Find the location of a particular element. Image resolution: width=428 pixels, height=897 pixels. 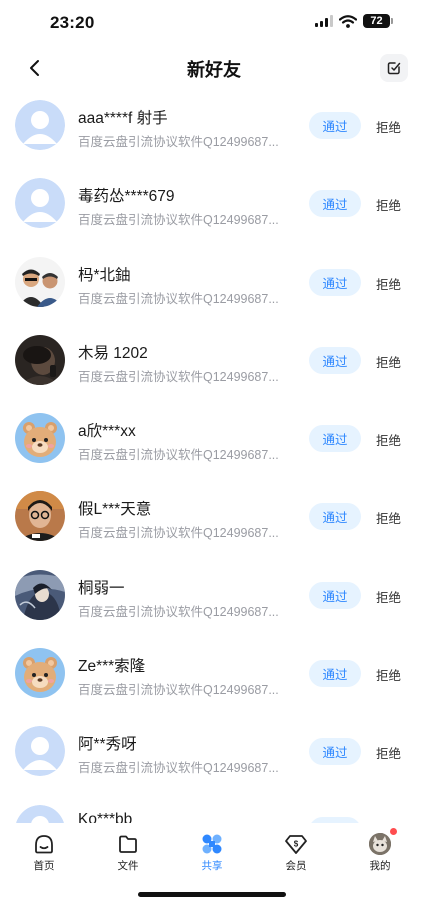

home-indicator is located at coordinates (212, 894).